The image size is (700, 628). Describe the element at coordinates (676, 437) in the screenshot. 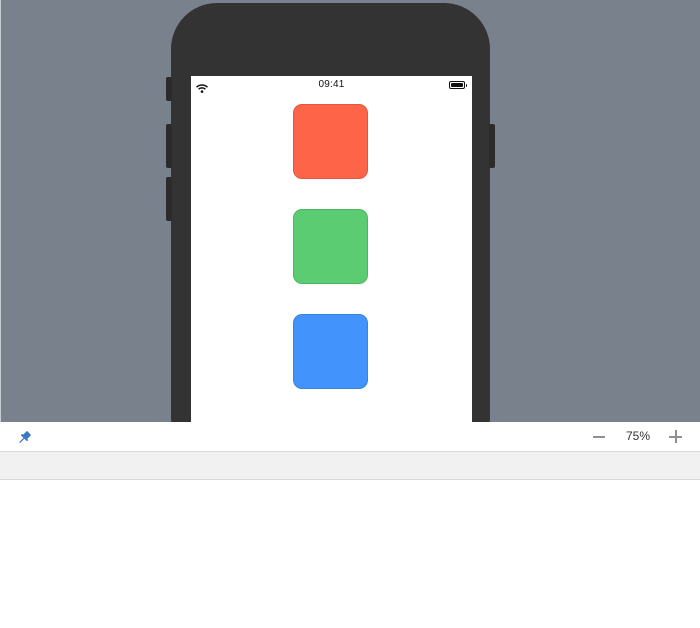

I see `plus-icon` at that location.